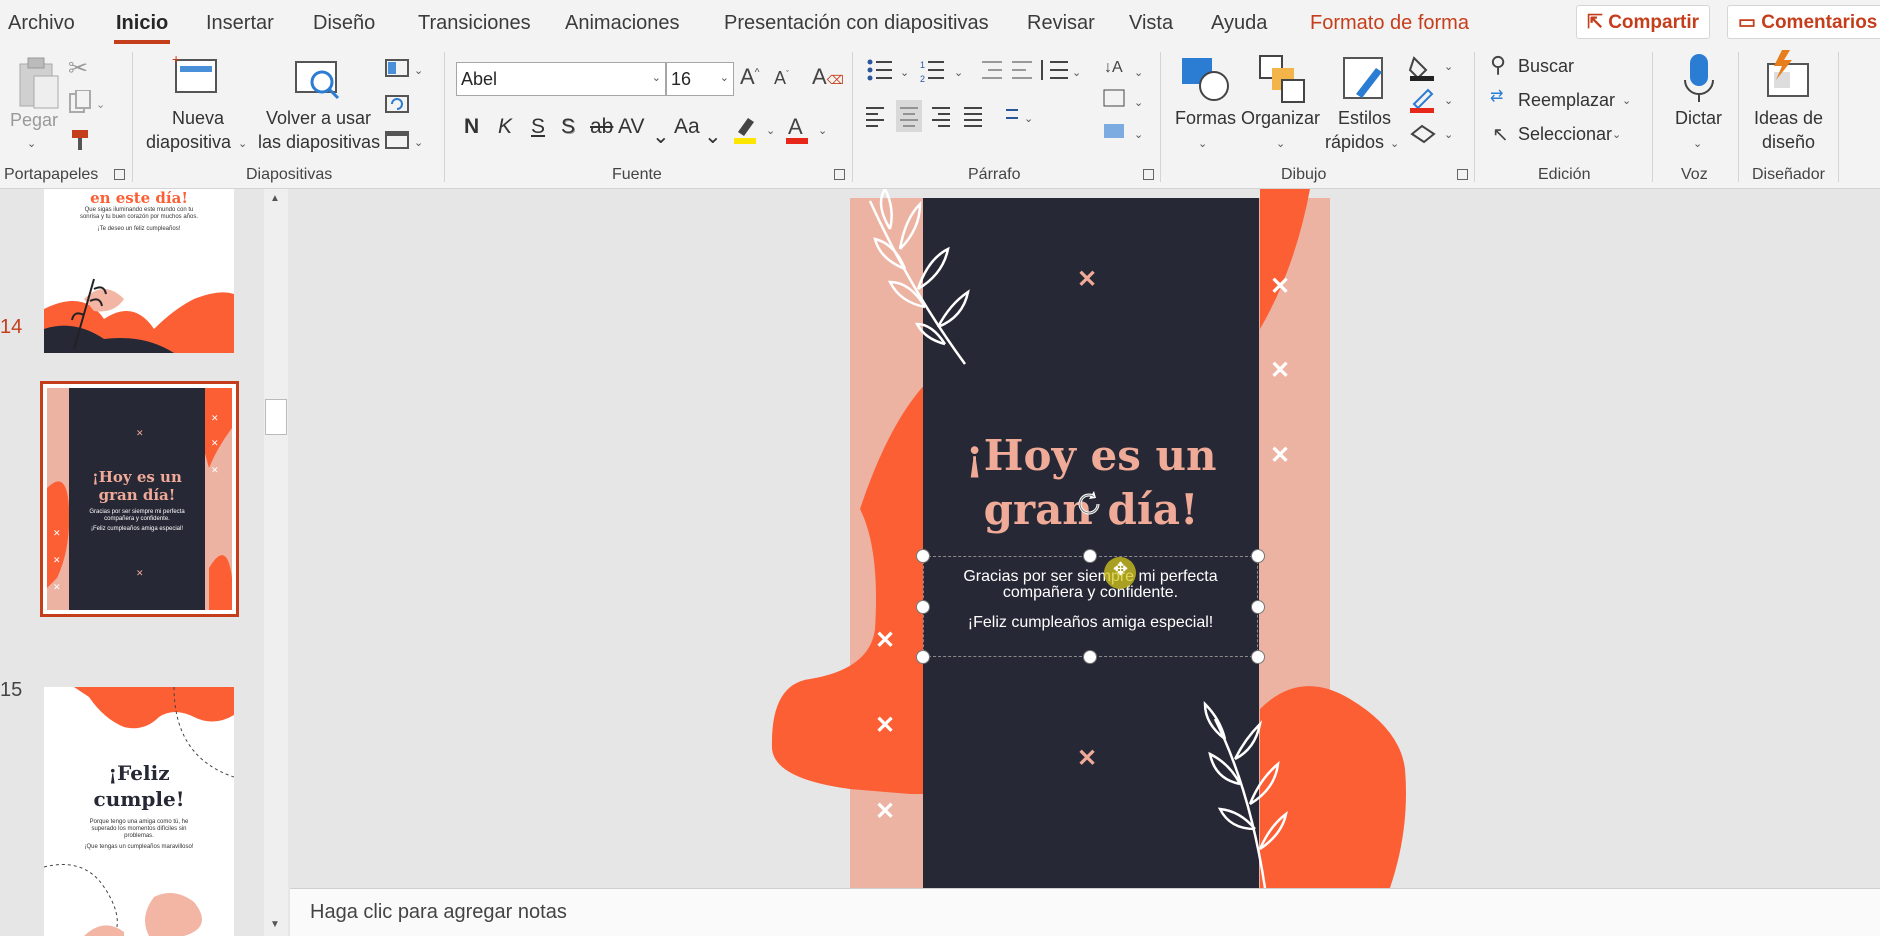 This screenshot has height=936, width=1880. What do you see at coordinates (1091, 483) in the screenshot?
I see `slide-title: ¡Hoy es un gran día!` at bounding box center [1091, 483].